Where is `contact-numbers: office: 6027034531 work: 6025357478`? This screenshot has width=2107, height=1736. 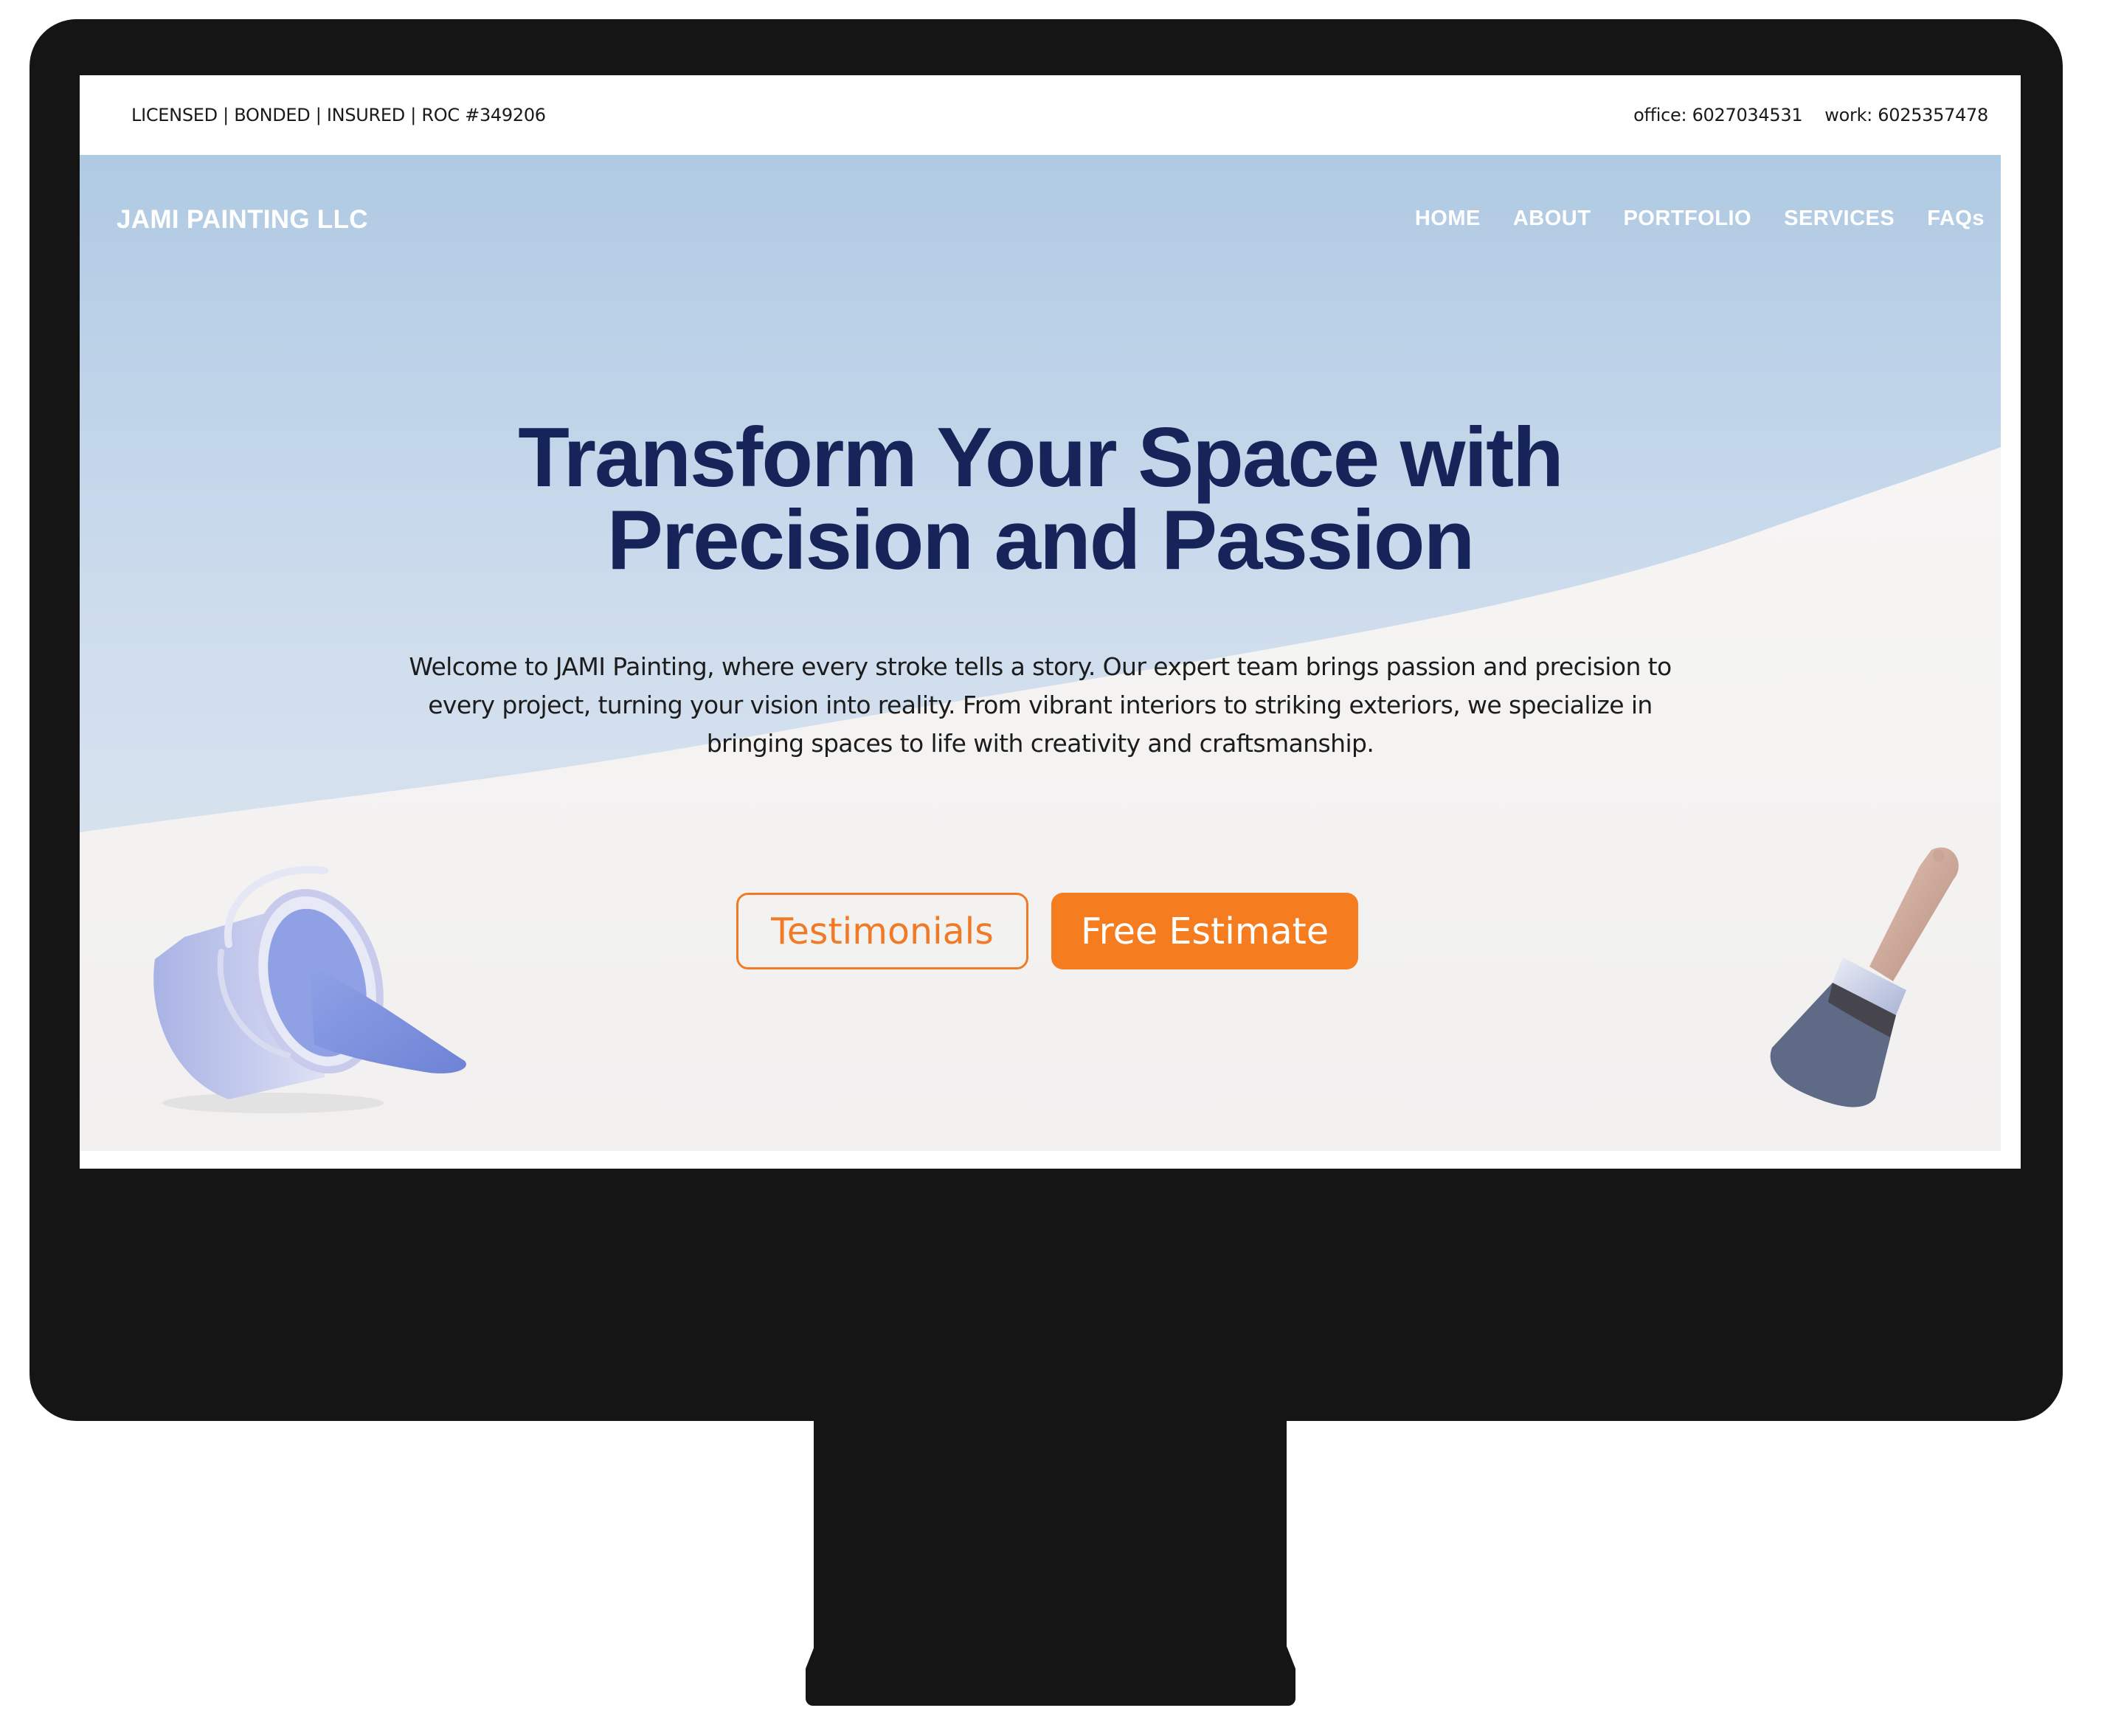
contact-numbers: office: 6027034531 work: 6025357478 is located at coordinates (1810, 115).